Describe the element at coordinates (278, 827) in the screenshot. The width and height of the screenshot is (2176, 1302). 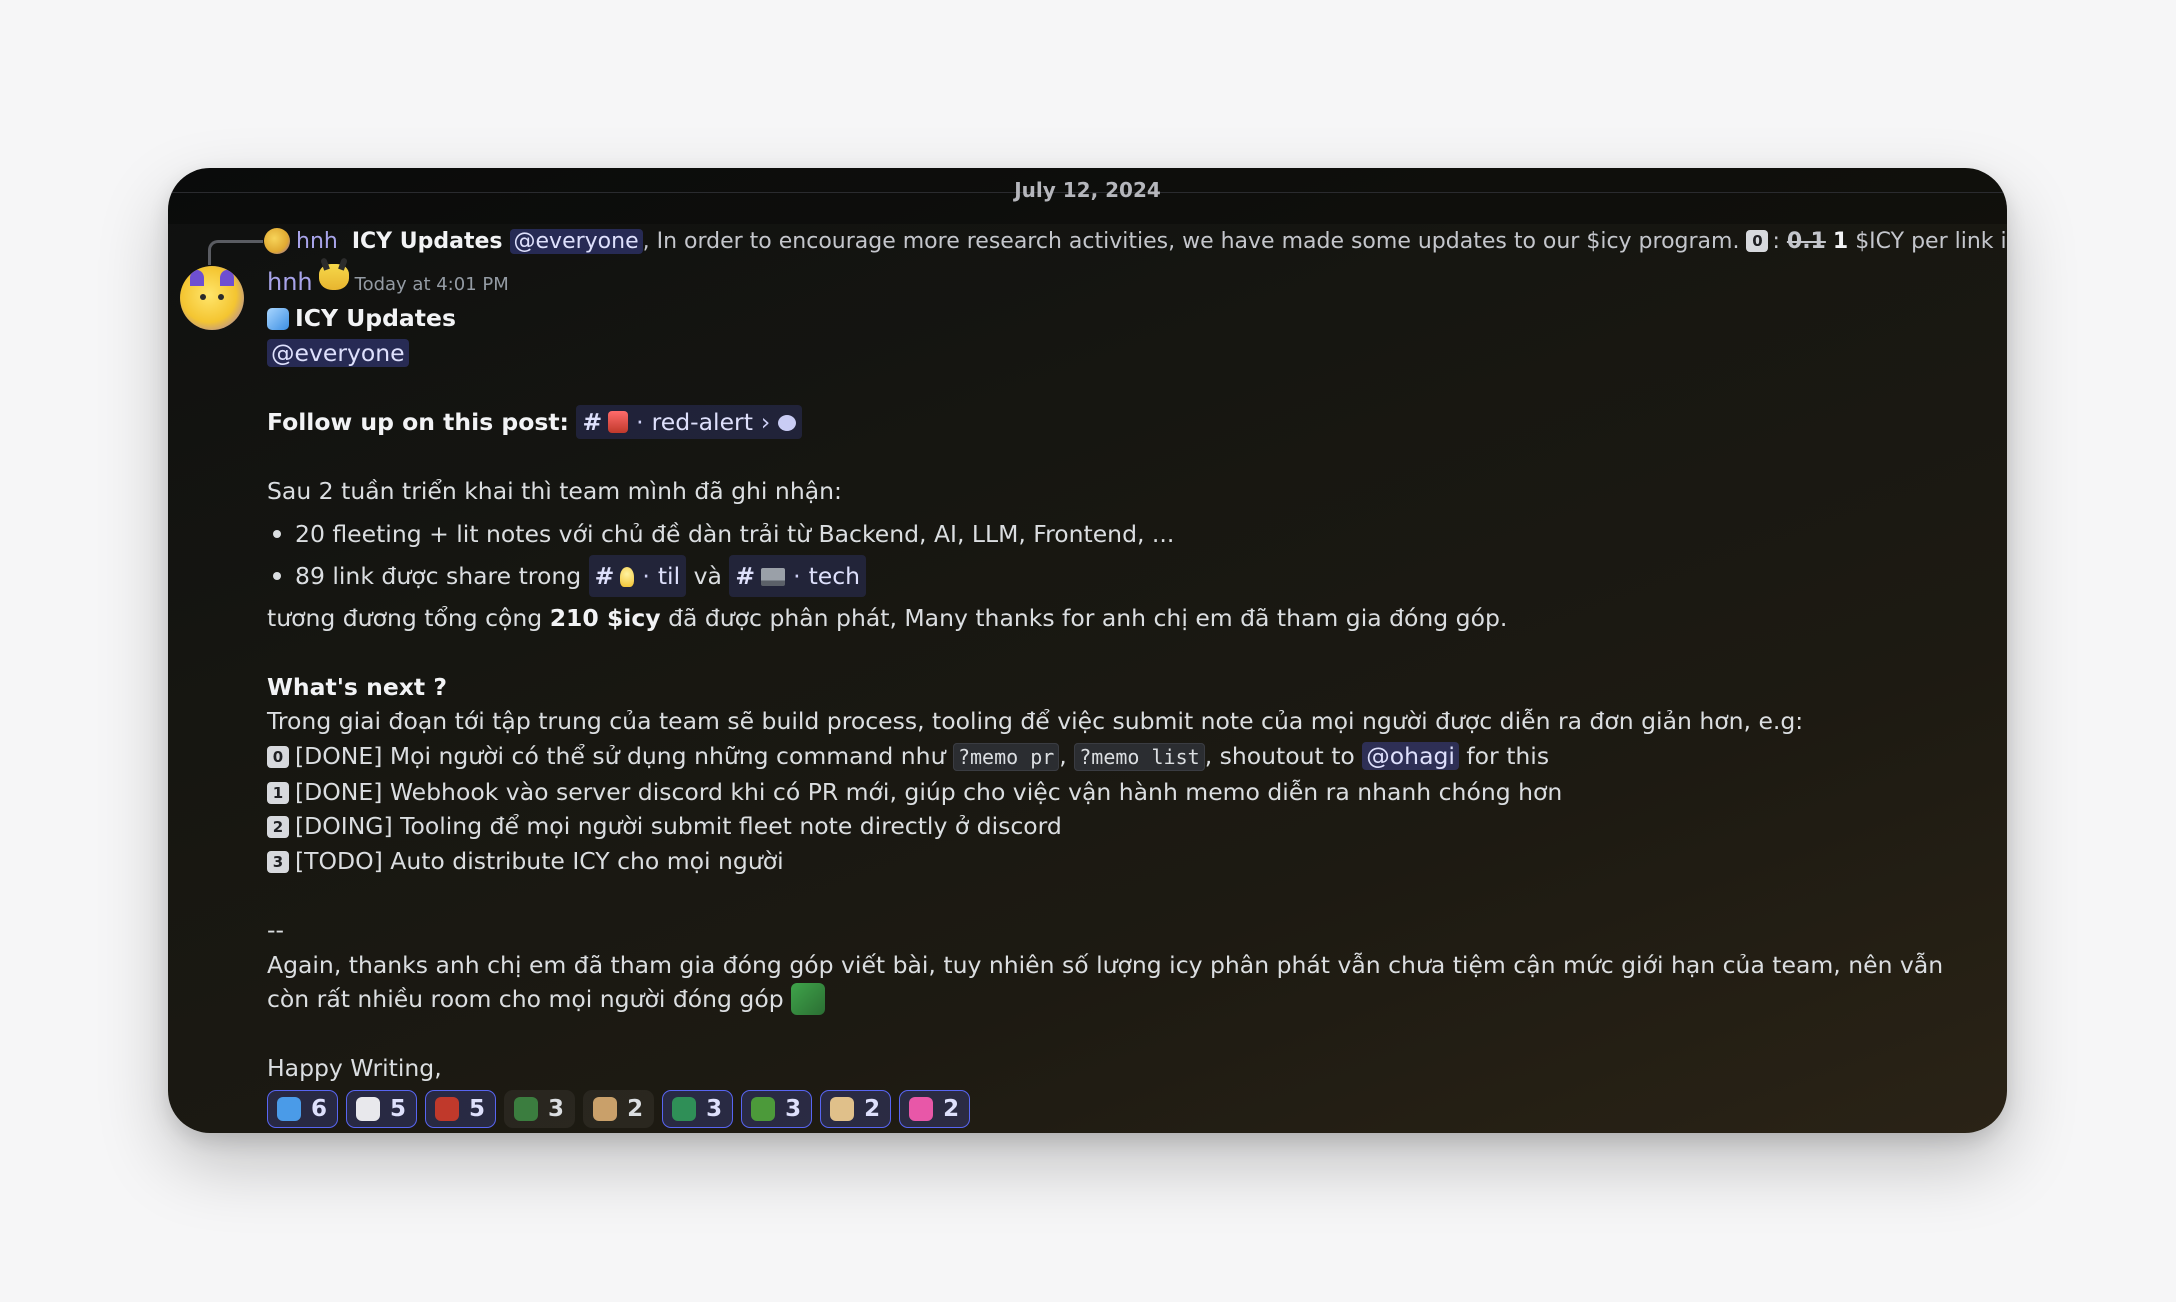
I see `keycap-2-icon: 2` at that location.